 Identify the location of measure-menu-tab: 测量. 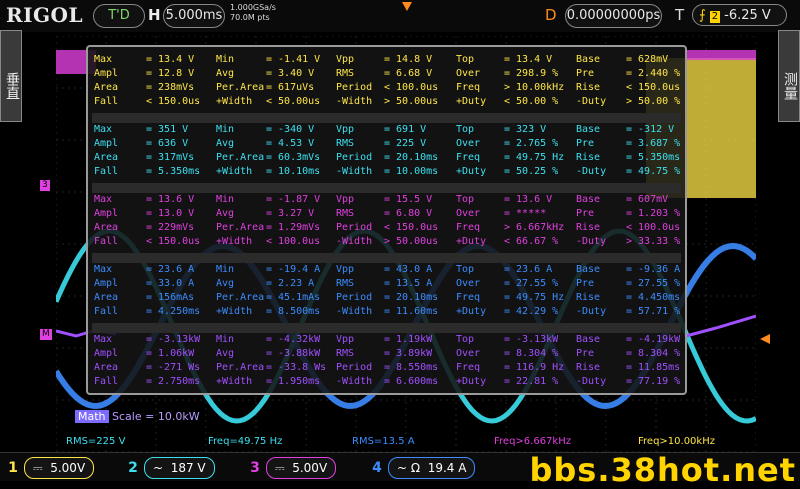
(789, 76).